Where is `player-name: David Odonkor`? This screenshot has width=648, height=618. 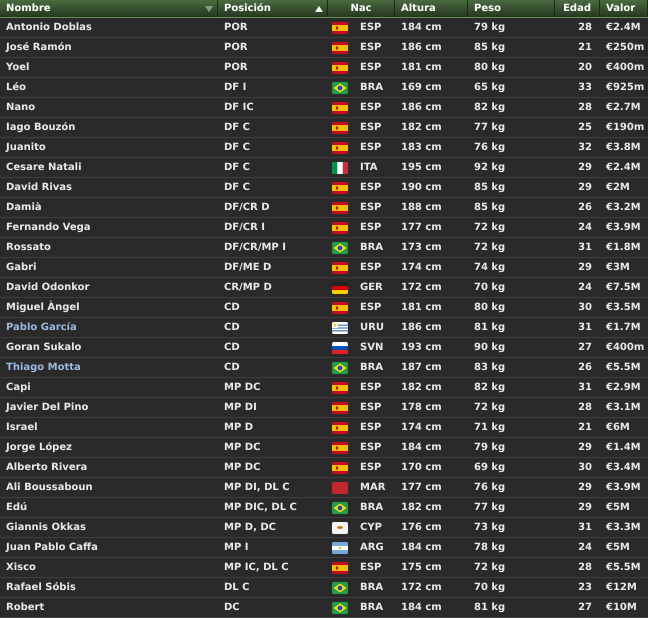 player-name: David Odonkor is located at coordinates (48, 287).